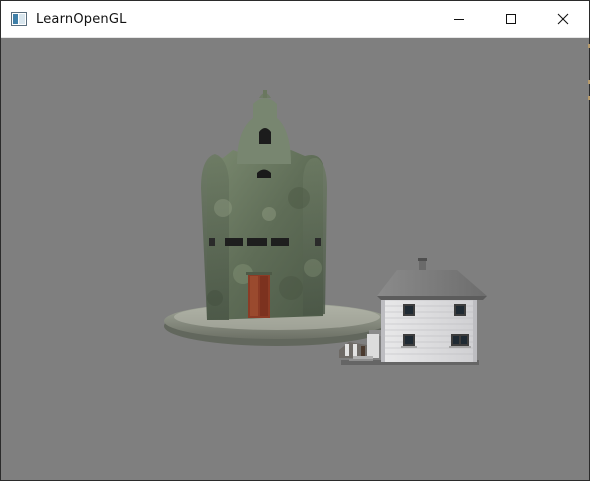 This screenshot has width=590, height=481. I want to click on minimize-icon, so click(459, 19).